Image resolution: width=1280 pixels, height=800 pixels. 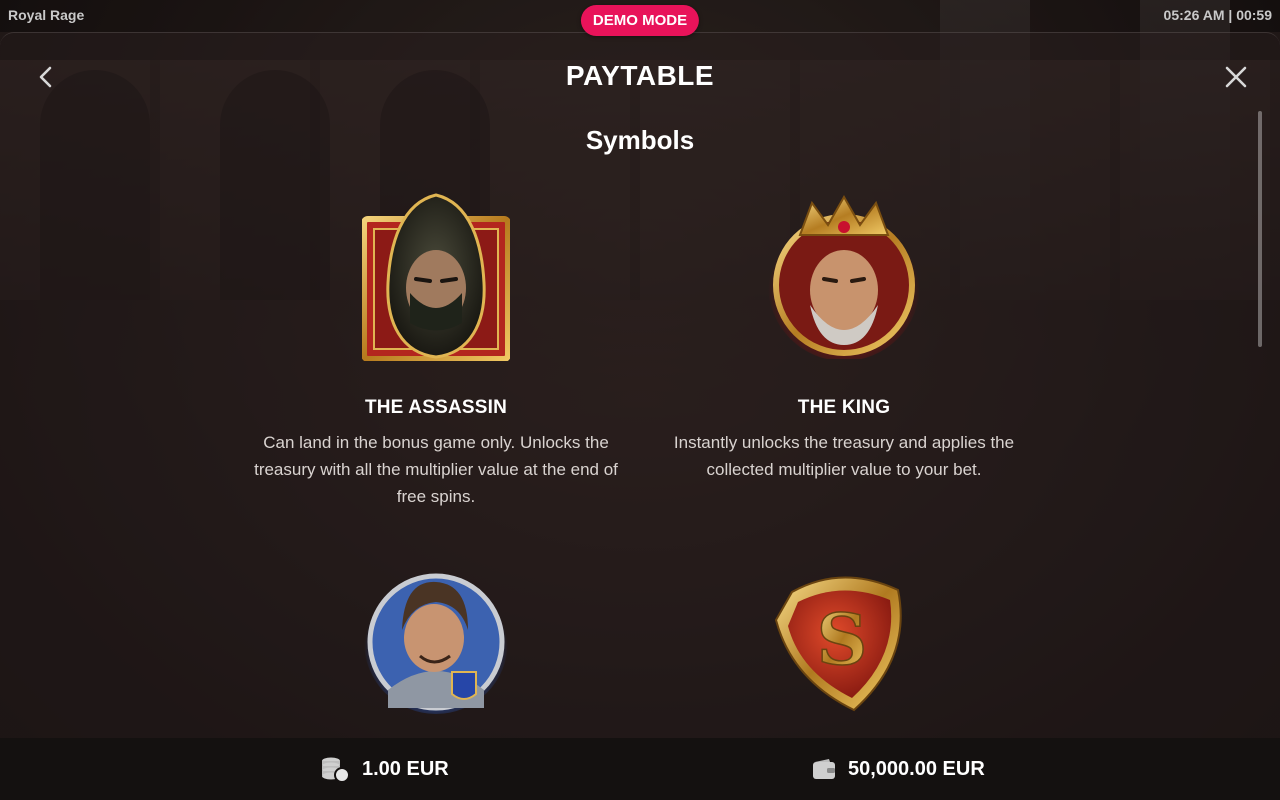 I want to click on symbol-name: THE KING, so click(x=844, y=407).